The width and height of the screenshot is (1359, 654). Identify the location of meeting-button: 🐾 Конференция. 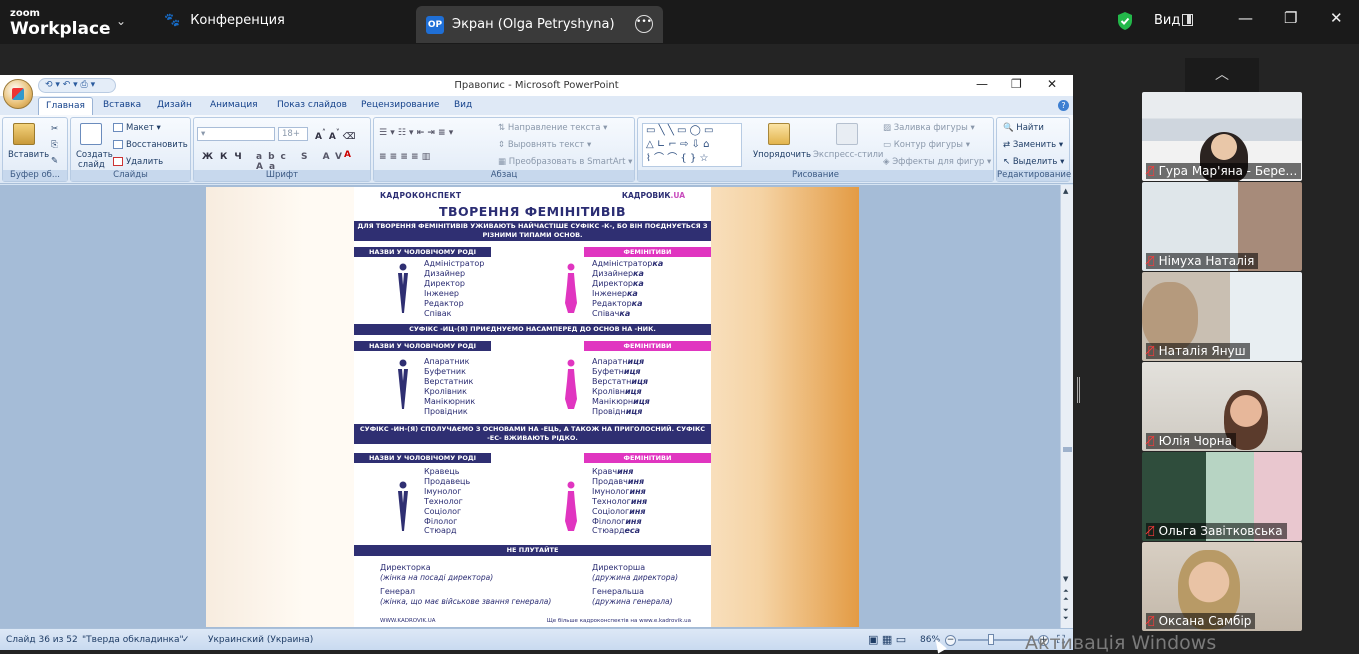
(224, 20).